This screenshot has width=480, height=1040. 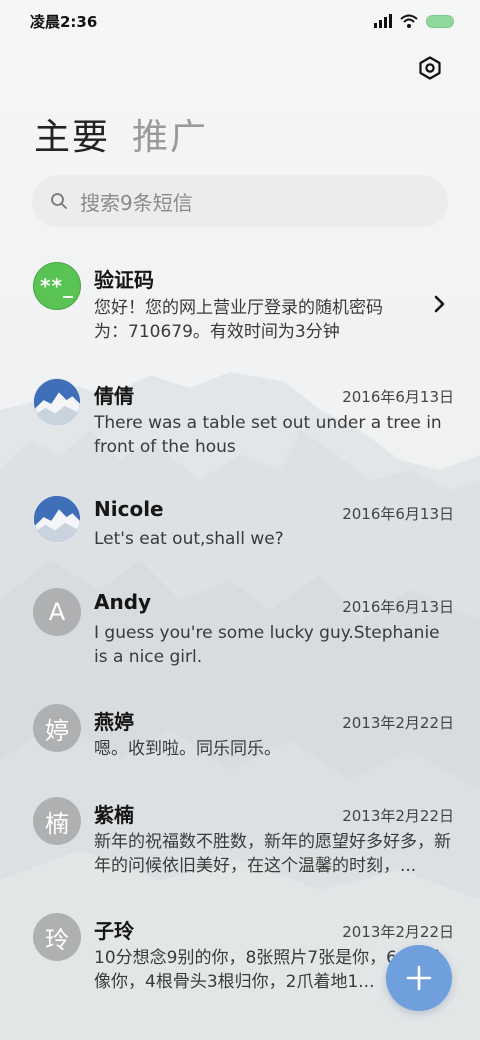 What do you see at coordinates (114, 396) in the screenshot?
I see `contact-name: 倩倩` at bounding box center [114, 396].